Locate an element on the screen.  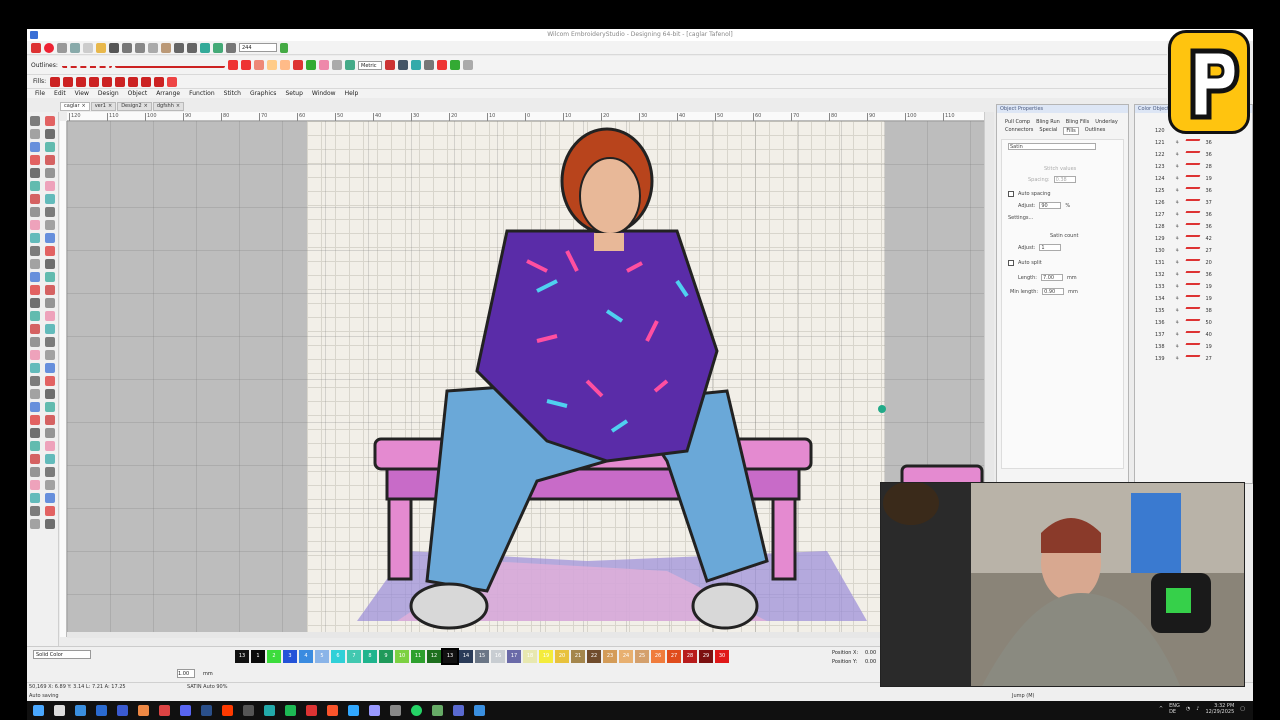
tab-outlines: Outlines is located at coordinates (1095, 131).